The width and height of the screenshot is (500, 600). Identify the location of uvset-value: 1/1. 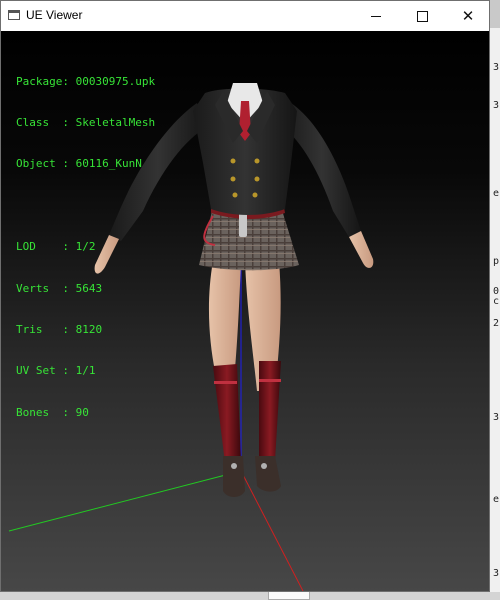
(85, 371).